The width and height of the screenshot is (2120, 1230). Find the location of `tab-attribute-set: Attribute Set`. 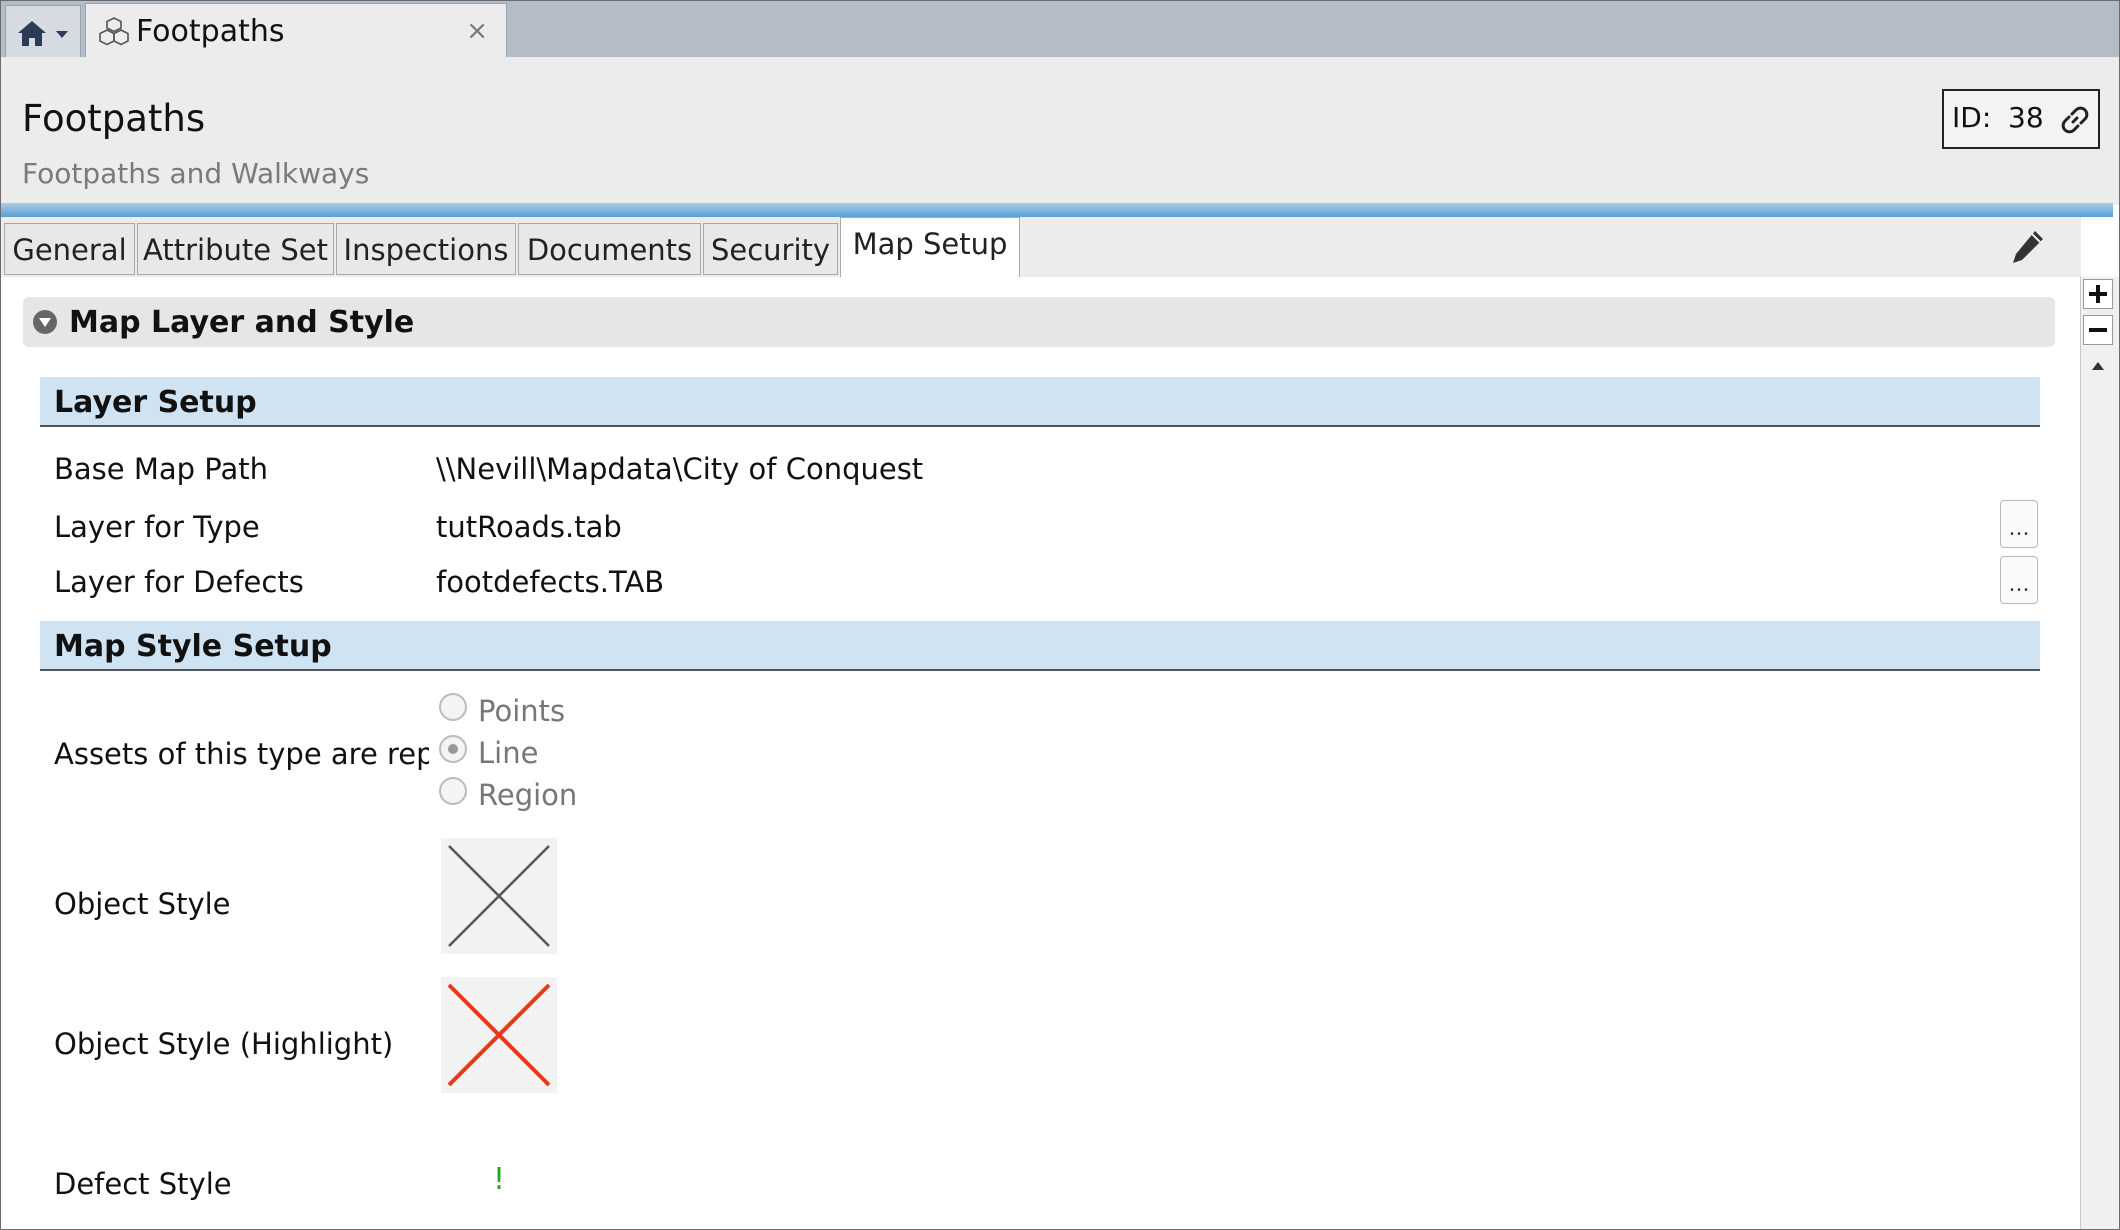

tab-attribute-set: Attribute Set is located at coordinates (235, 249).